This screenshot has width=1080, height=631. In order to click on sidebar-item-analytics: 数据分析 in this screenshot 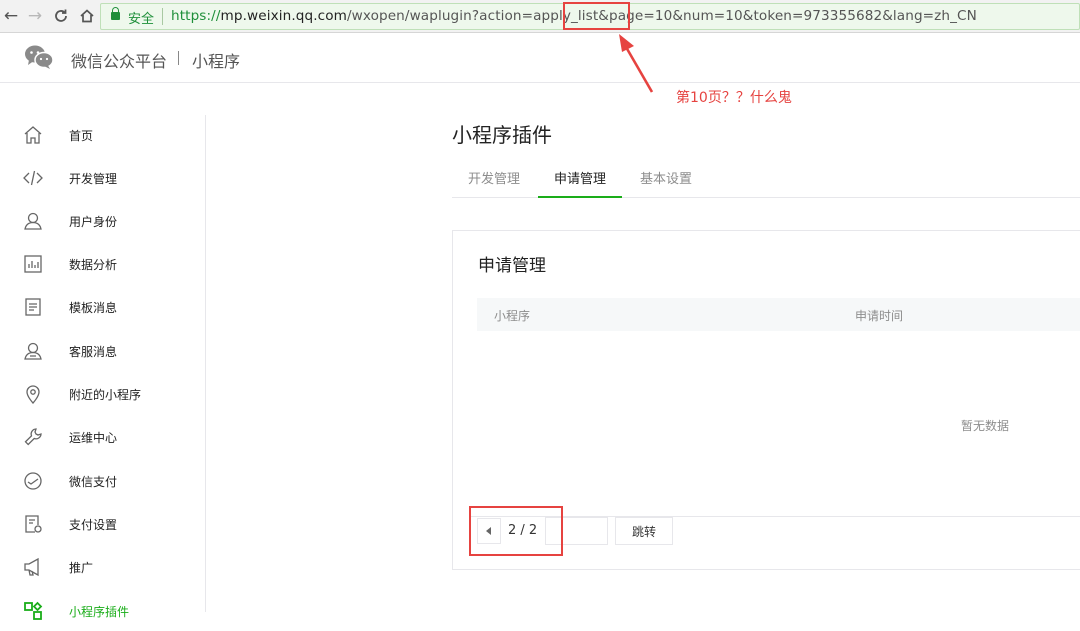, I will do `click(102, 264)`.